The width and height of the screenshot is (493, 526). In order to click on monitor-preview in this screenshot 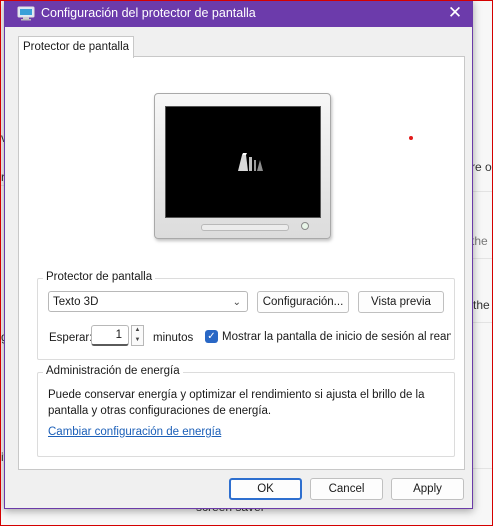, I will do `click(242, 166)`.